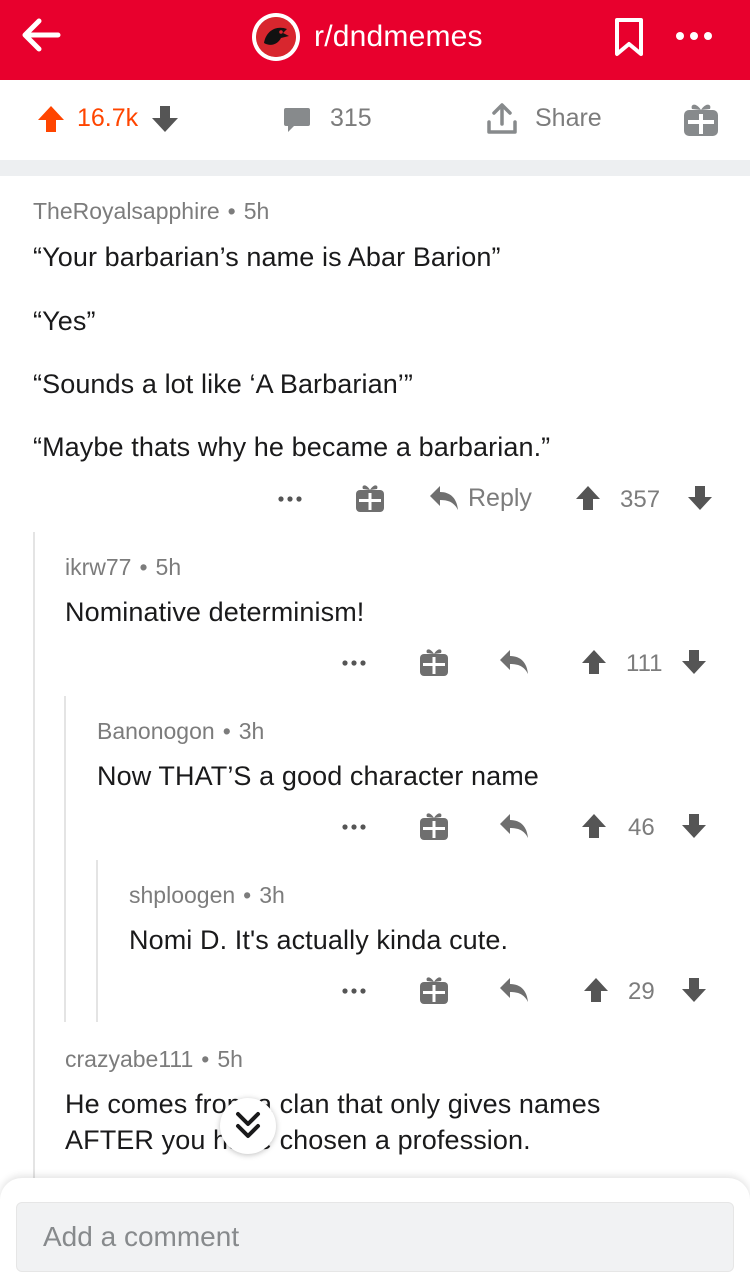  I want to click on section-divider, so click(375, 168).